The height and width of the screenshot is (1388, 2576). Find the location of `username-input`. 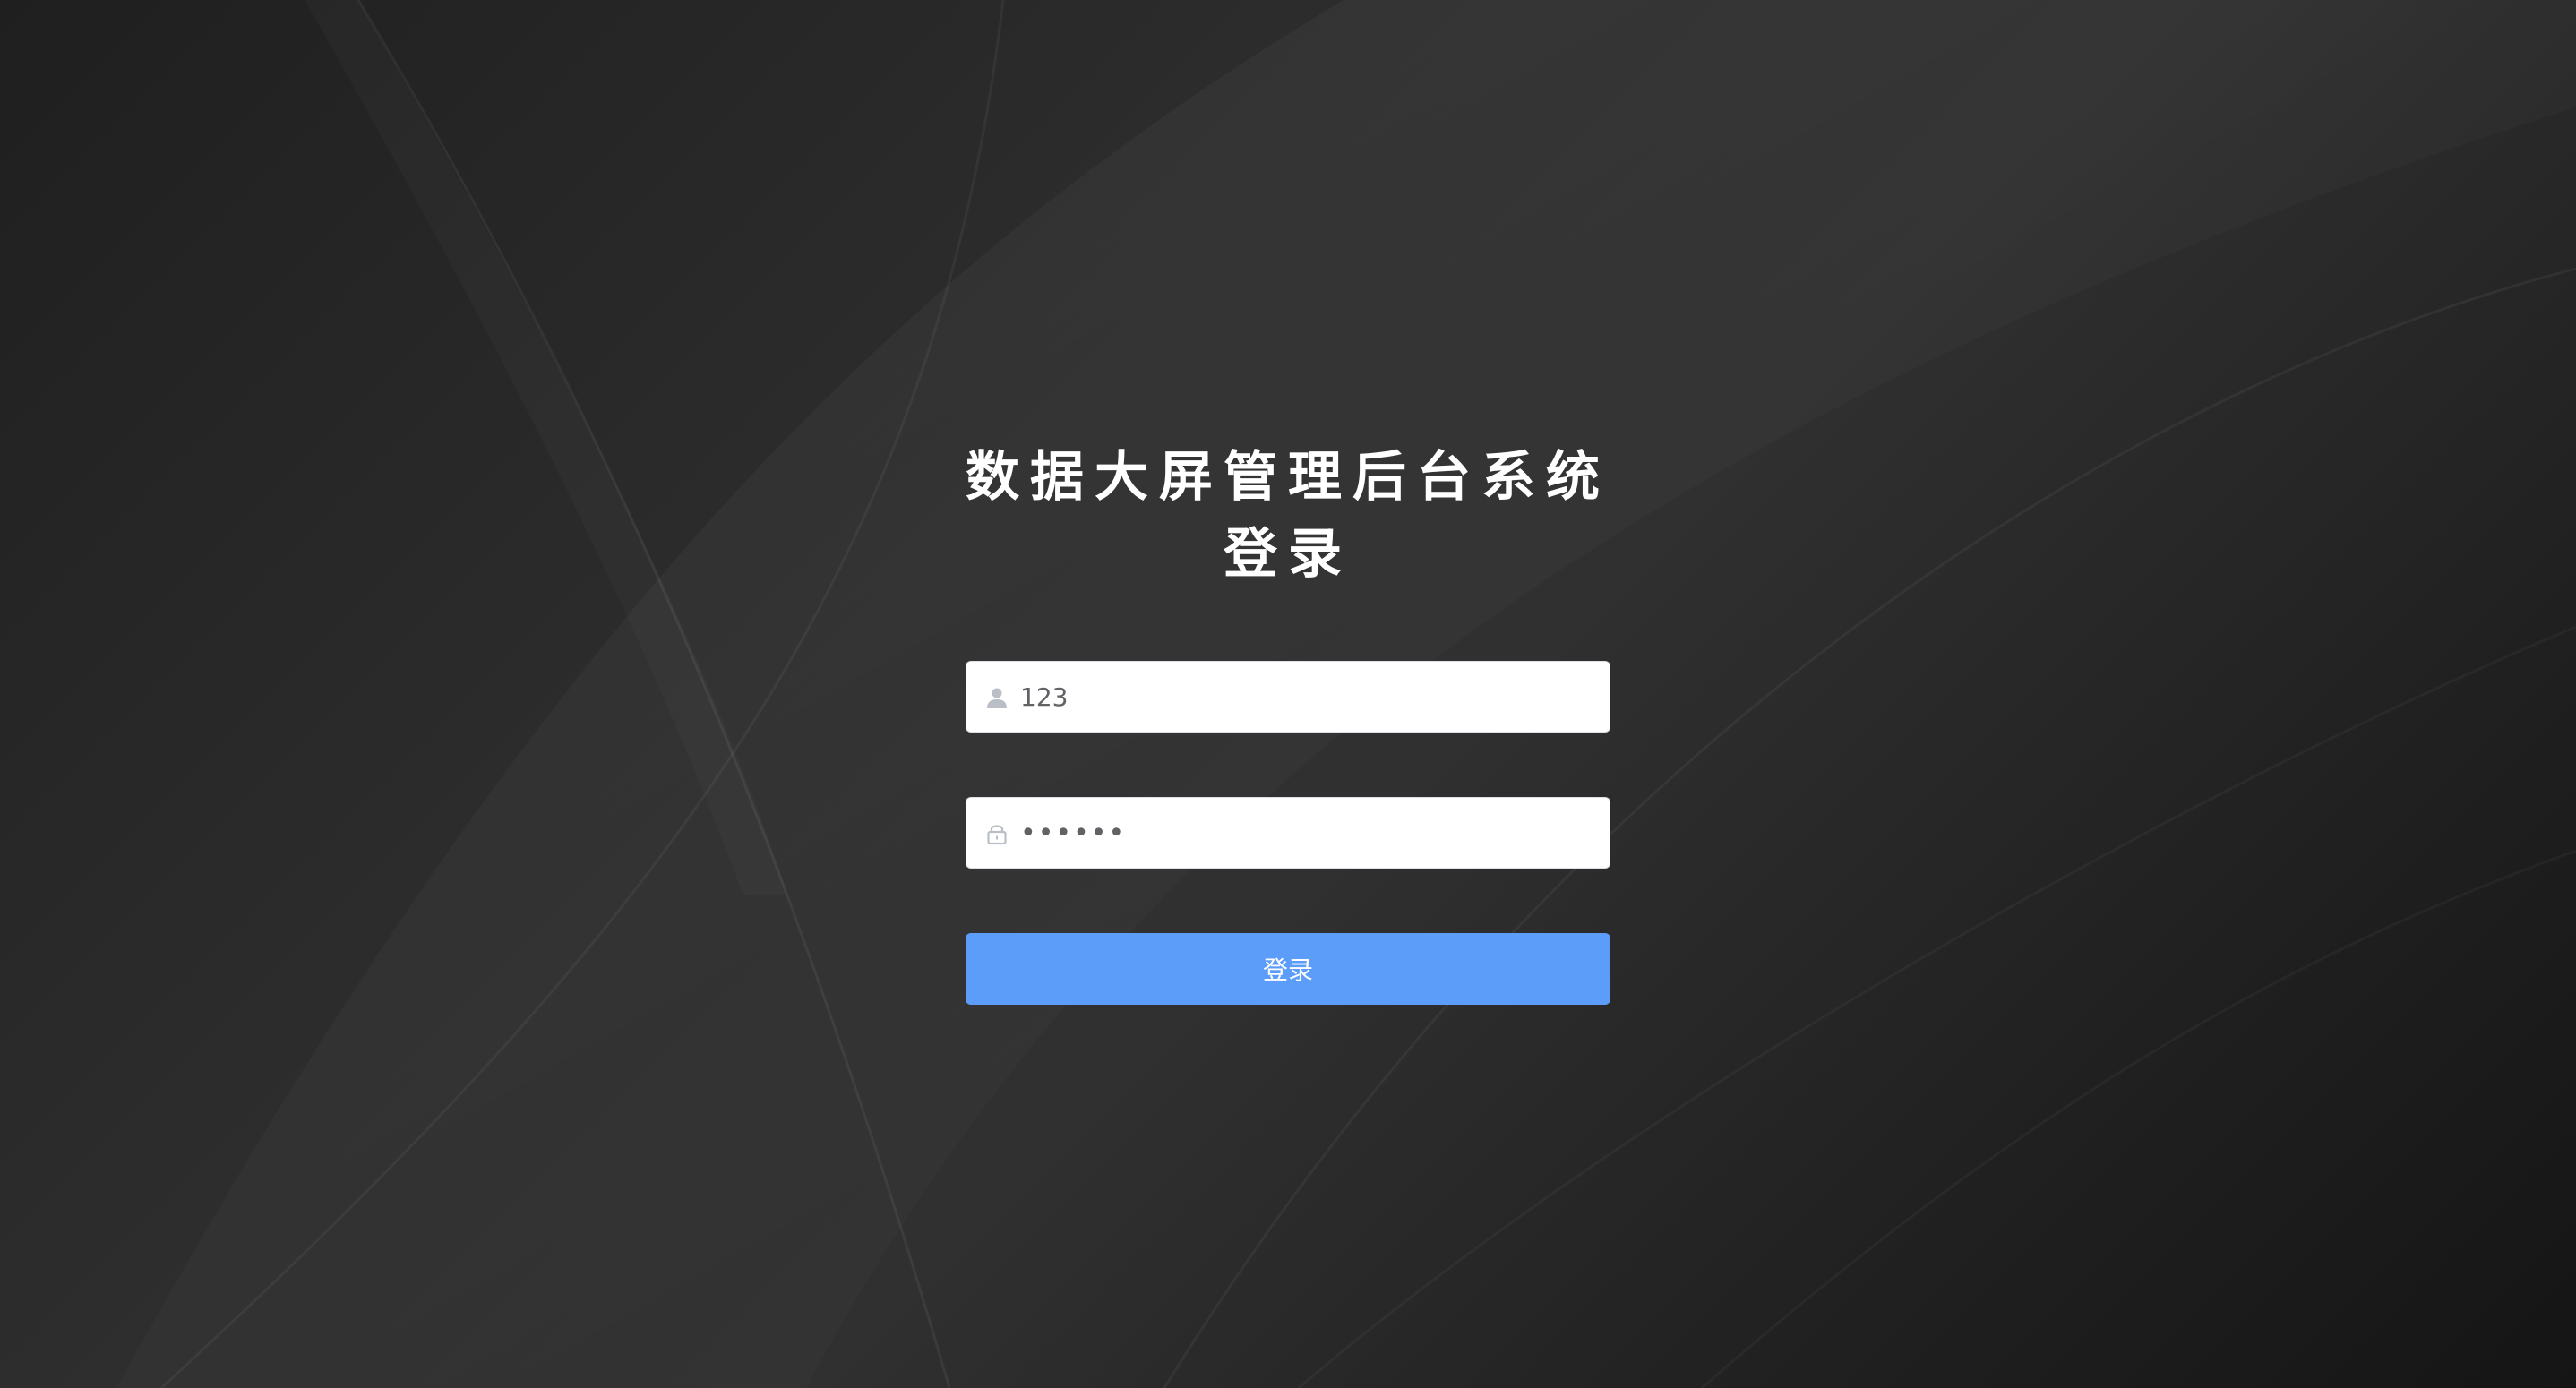

username-input is located at coordinates (1306, 697).